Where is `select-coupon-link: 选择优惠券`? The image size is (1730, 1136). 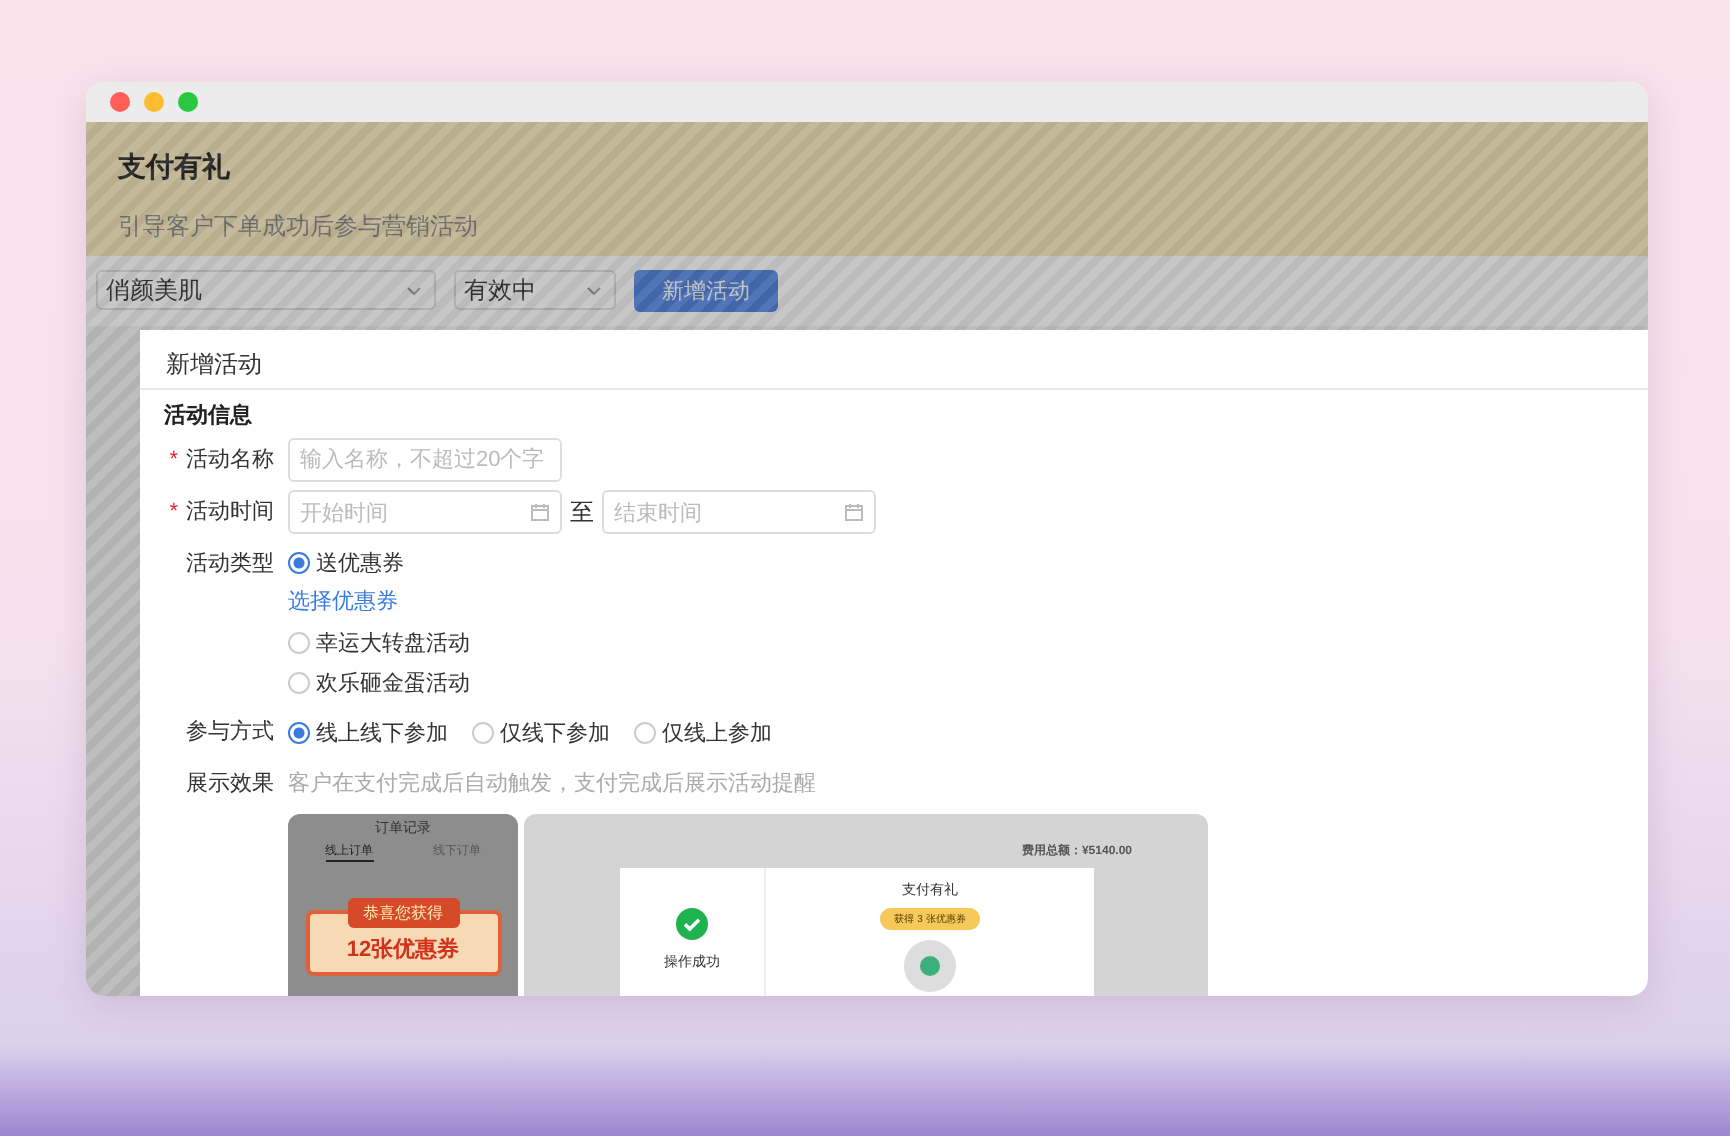 select-coupon-link: 选择优惠券 is located at coordinates (343, 602).